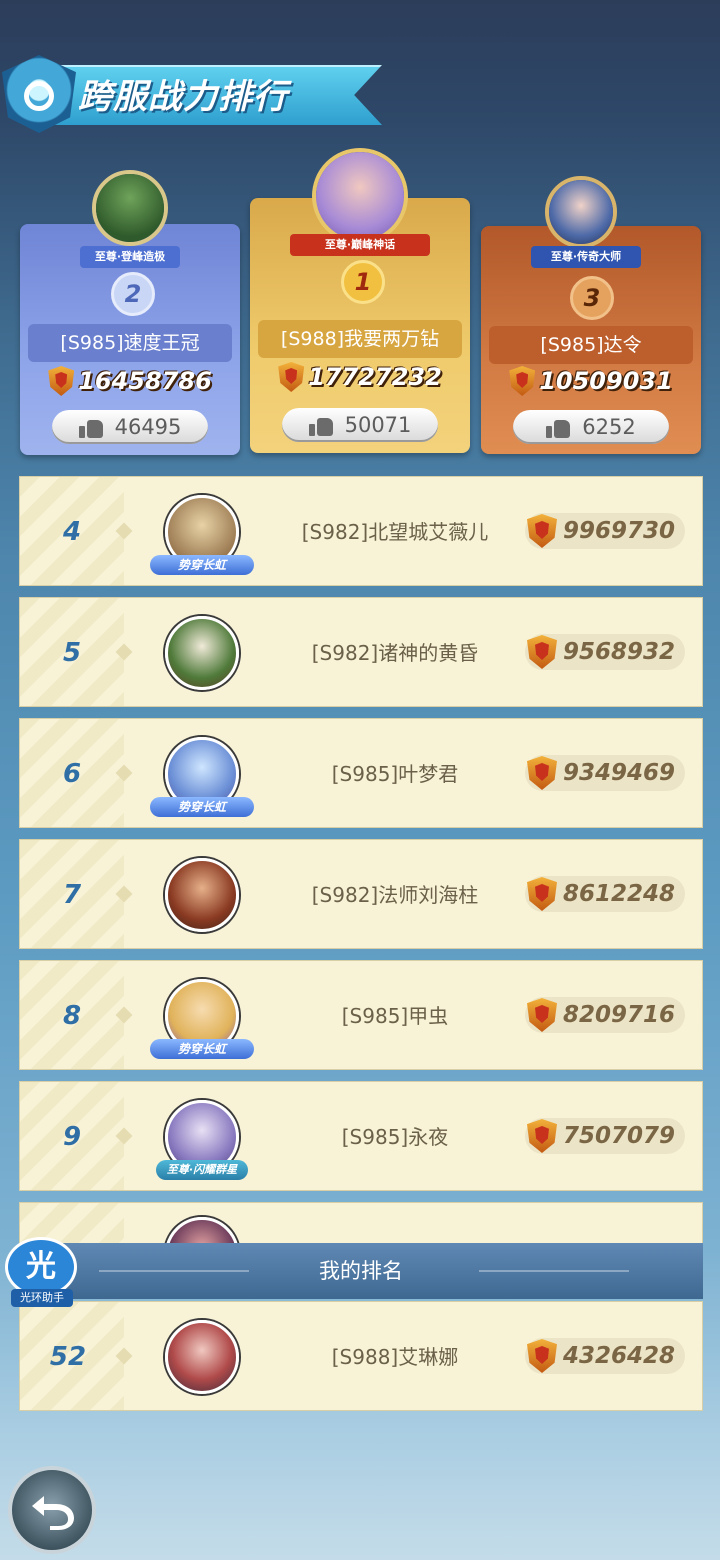 The image size is (720, 1560). I want to click on player-name: [S982]北望城艾薇儿, so click(395, 532).